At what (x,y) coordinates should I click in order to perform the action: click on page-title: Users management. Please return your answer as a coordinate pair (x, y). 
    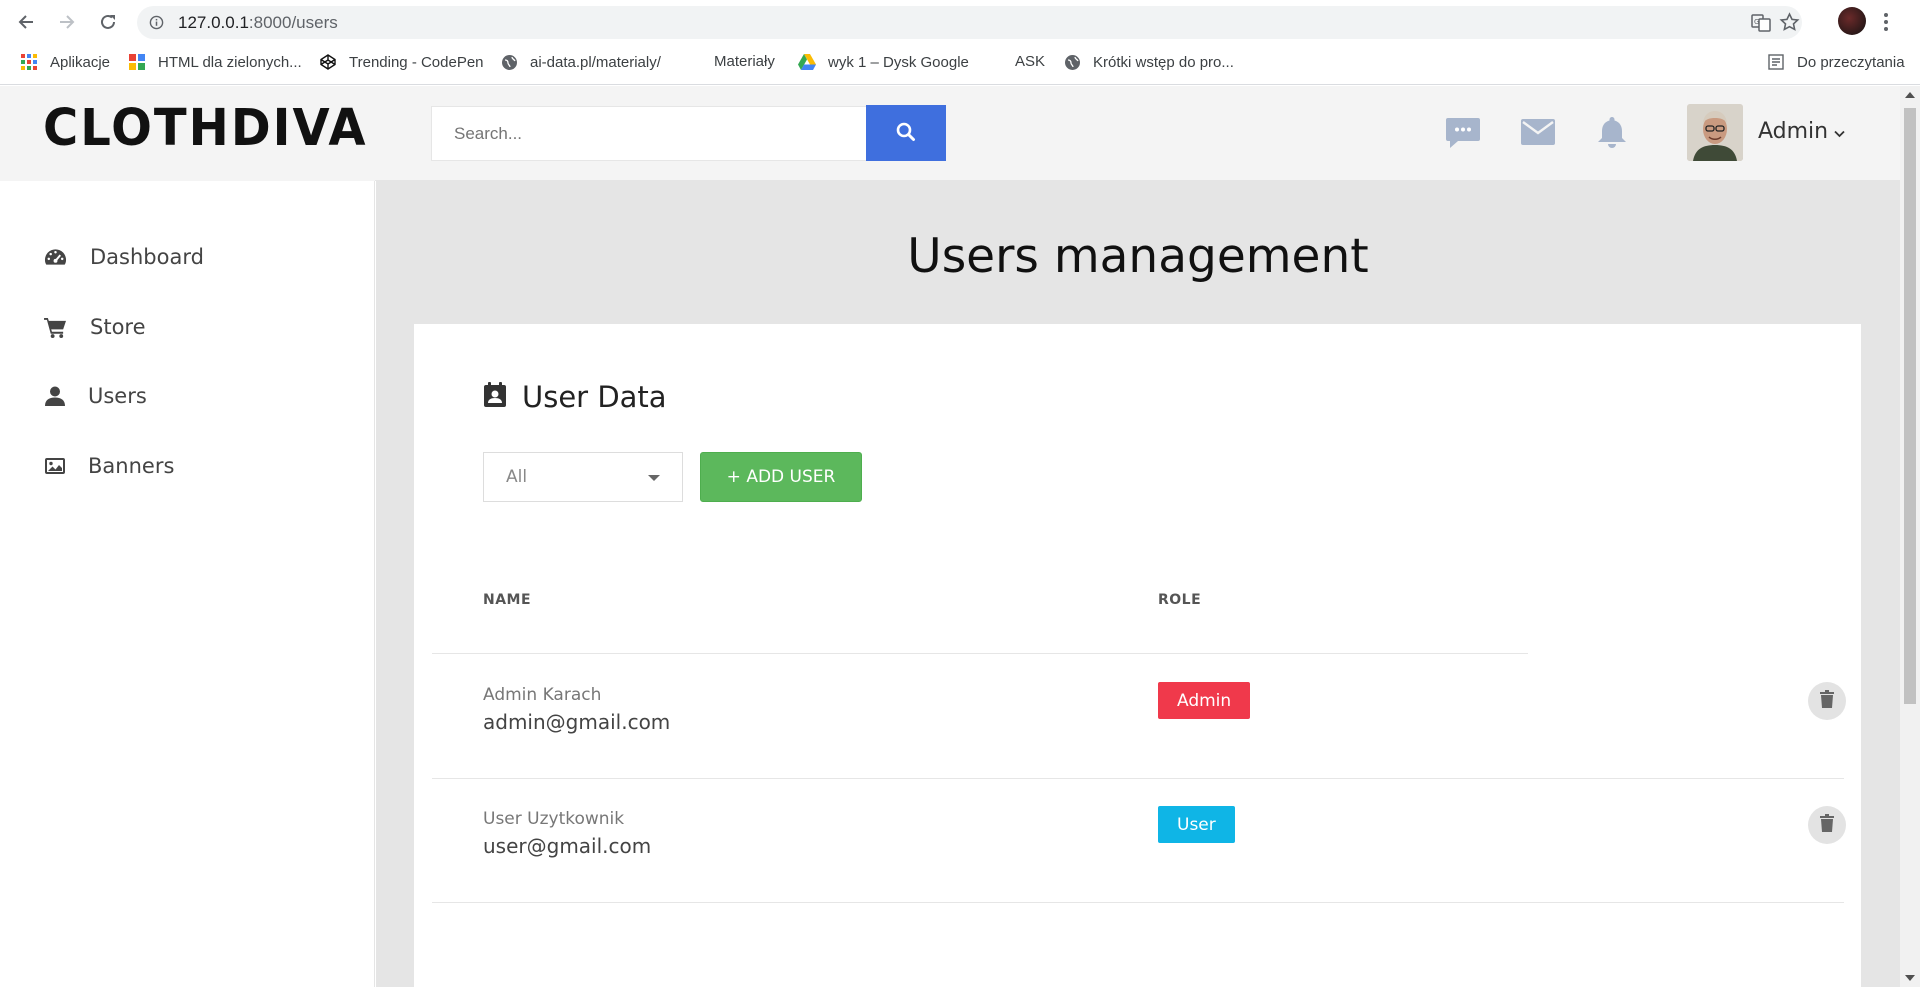
    Looking at the image, I should click on (1138, 256).